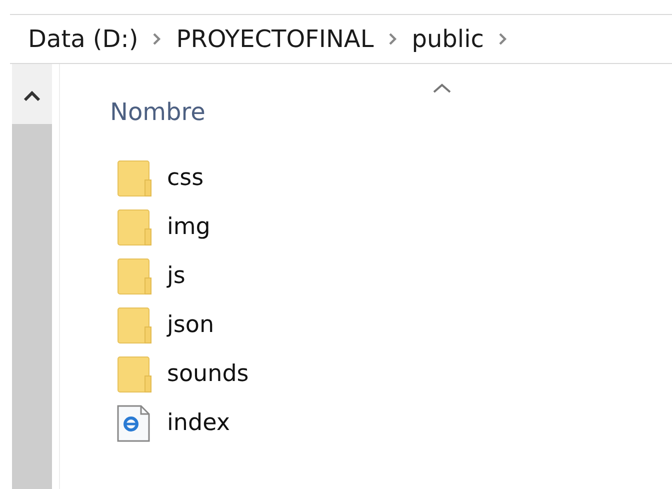 This screenshot has width=672, height=489. Describe the element at coordinates (158, 112) in the screenshot. I see `column-header: Nombre` at that location.